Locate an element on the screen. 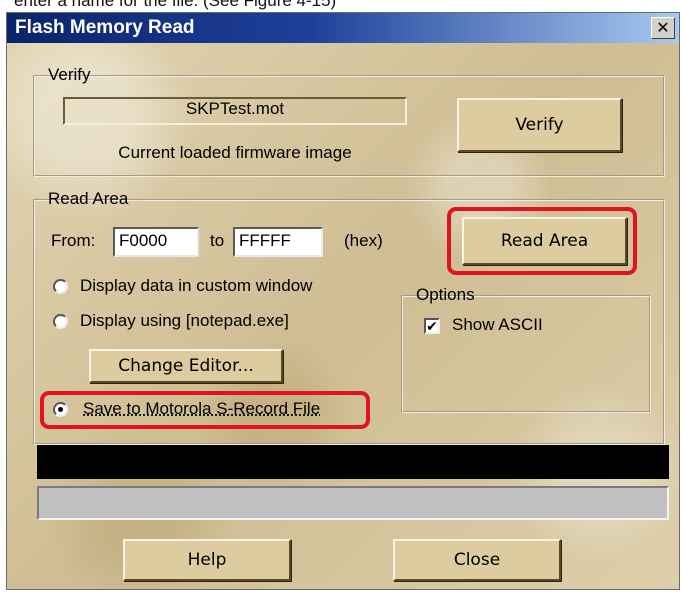 The image size is (685, 594). read-area-legend: Read Area is located at coordinates (88, 198).